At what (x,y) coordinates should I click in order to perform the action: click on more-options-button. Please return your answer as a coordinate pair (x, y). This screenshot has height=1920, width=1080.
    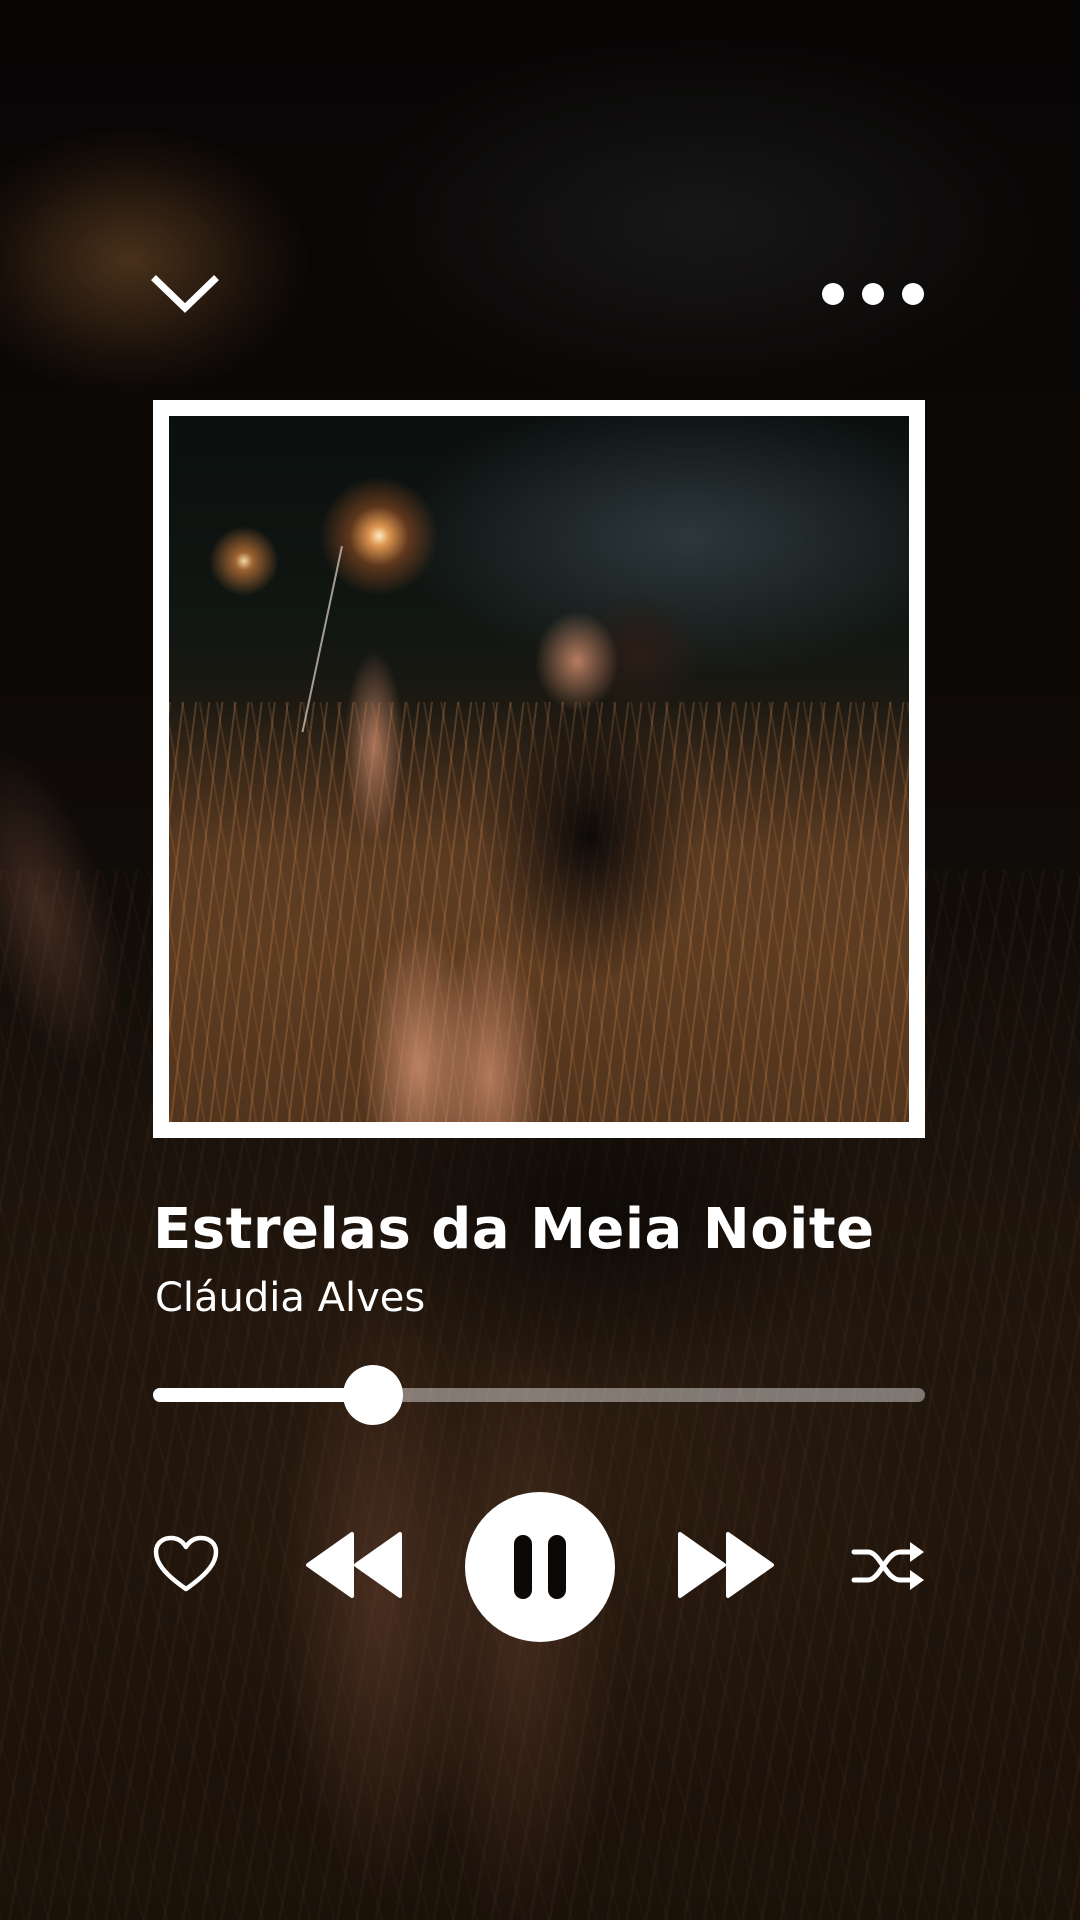
    Looking at the image, I should click on (872, 294).